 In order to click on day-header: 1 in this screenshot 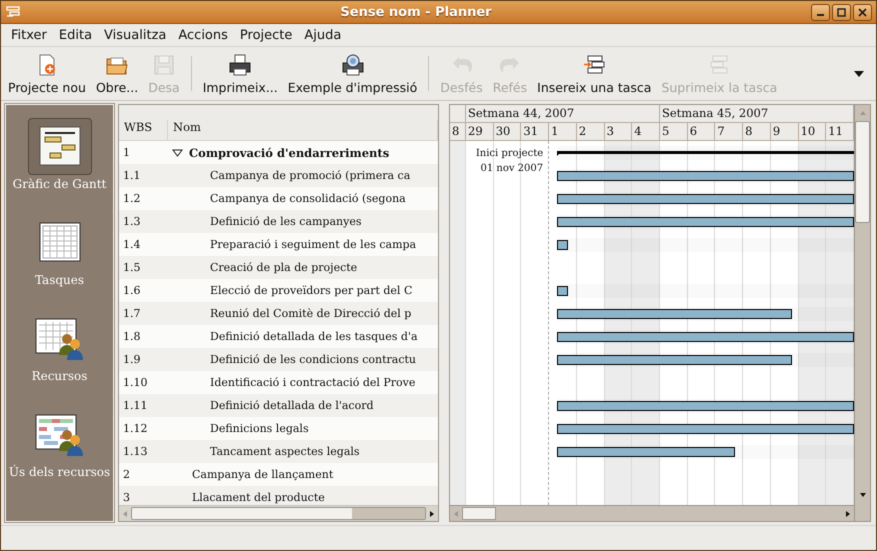, I will do `click(563, 131)`.